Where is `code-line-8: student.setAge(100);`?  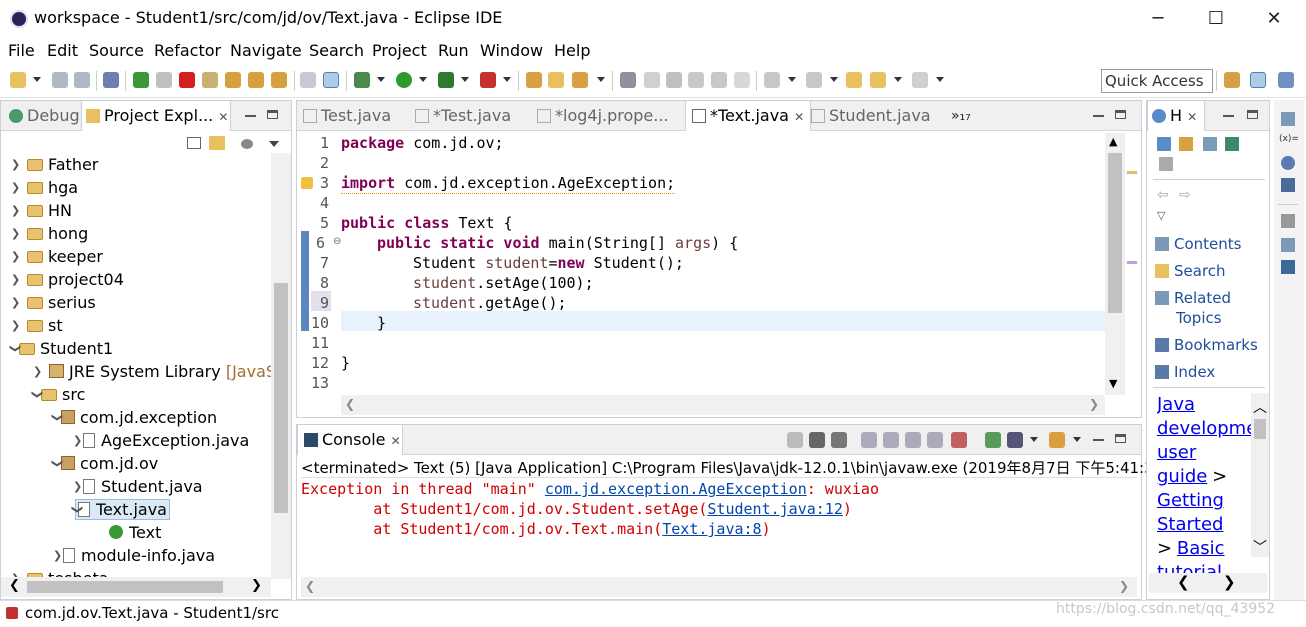
code-line-8: student.setAge(100); is located at coordinates (503, 283).